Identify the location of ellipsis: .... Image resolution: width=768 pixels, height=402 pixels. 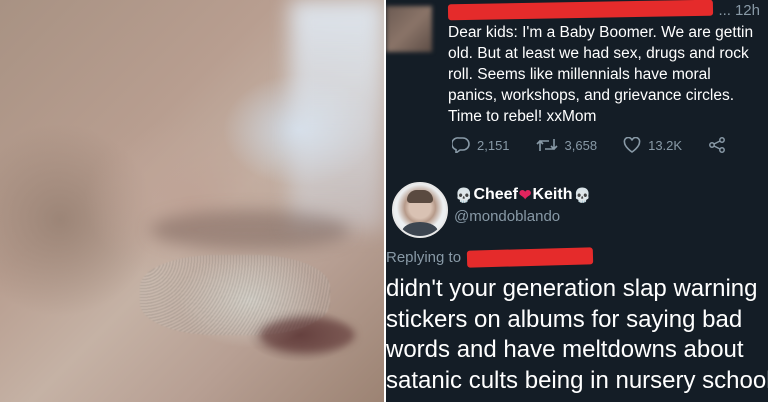
(724, 10).